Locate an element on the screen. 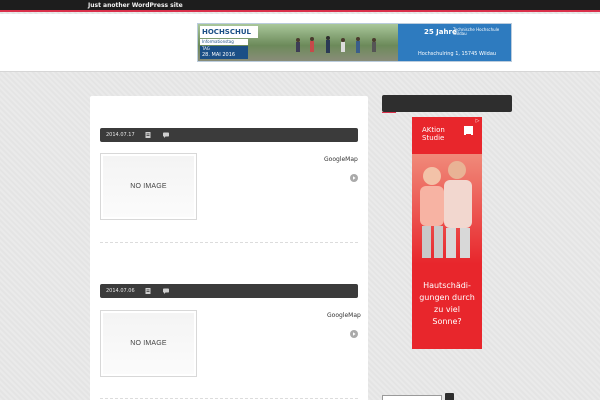  post-meta-bar: 2014.07.06 is located at coordinates (229, 291).